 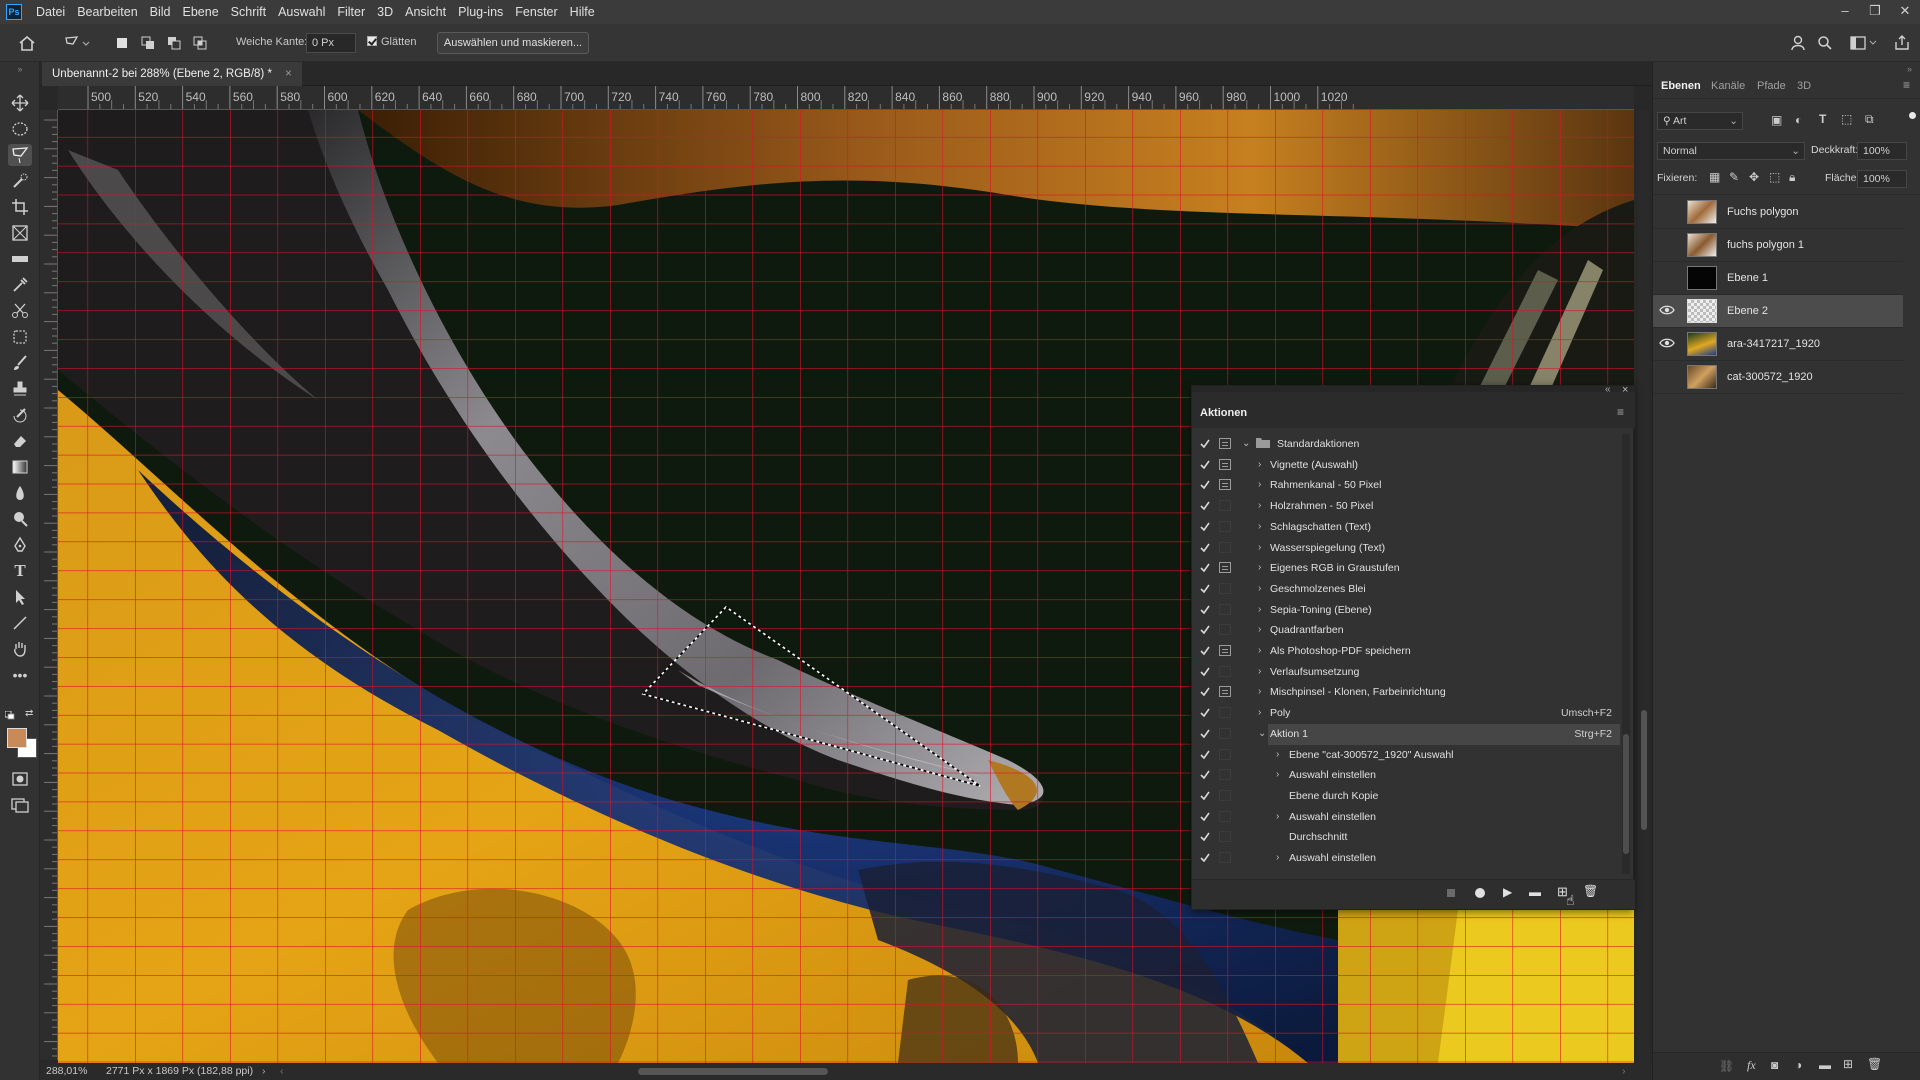 I want to click on menu-ebene: Ebene, so click(x=201, y=12).